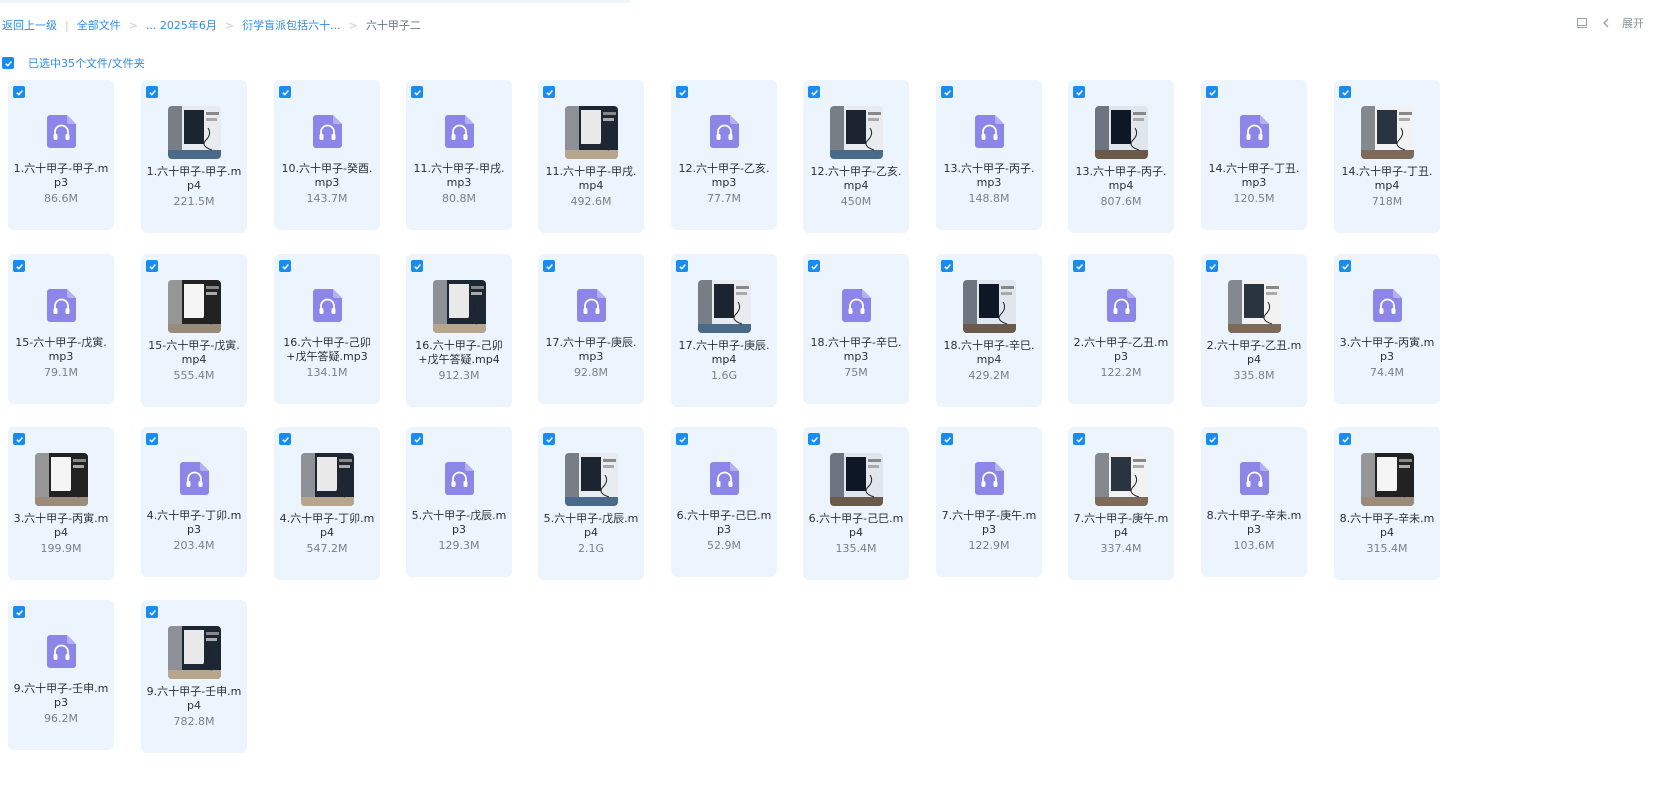 This screenshot has height=810, width=1656. What do you see at coordinates (181, 25) in the screenshot?
I see `breadcrumb-month: ... 2025年6月` at bounding box center [181, 25].